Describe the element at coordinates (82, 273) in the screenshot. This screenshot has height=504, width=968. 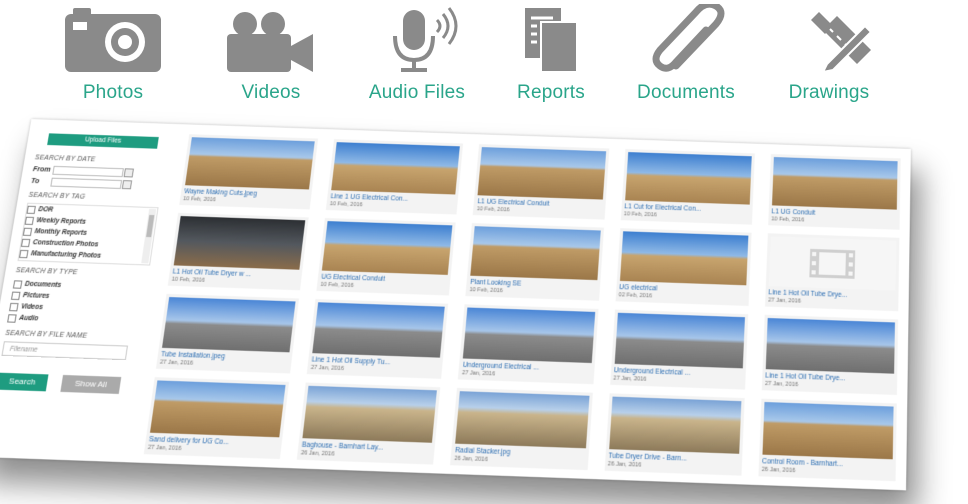
I see `search-by-type-heading: SEARCH BY TYPE` at that location.